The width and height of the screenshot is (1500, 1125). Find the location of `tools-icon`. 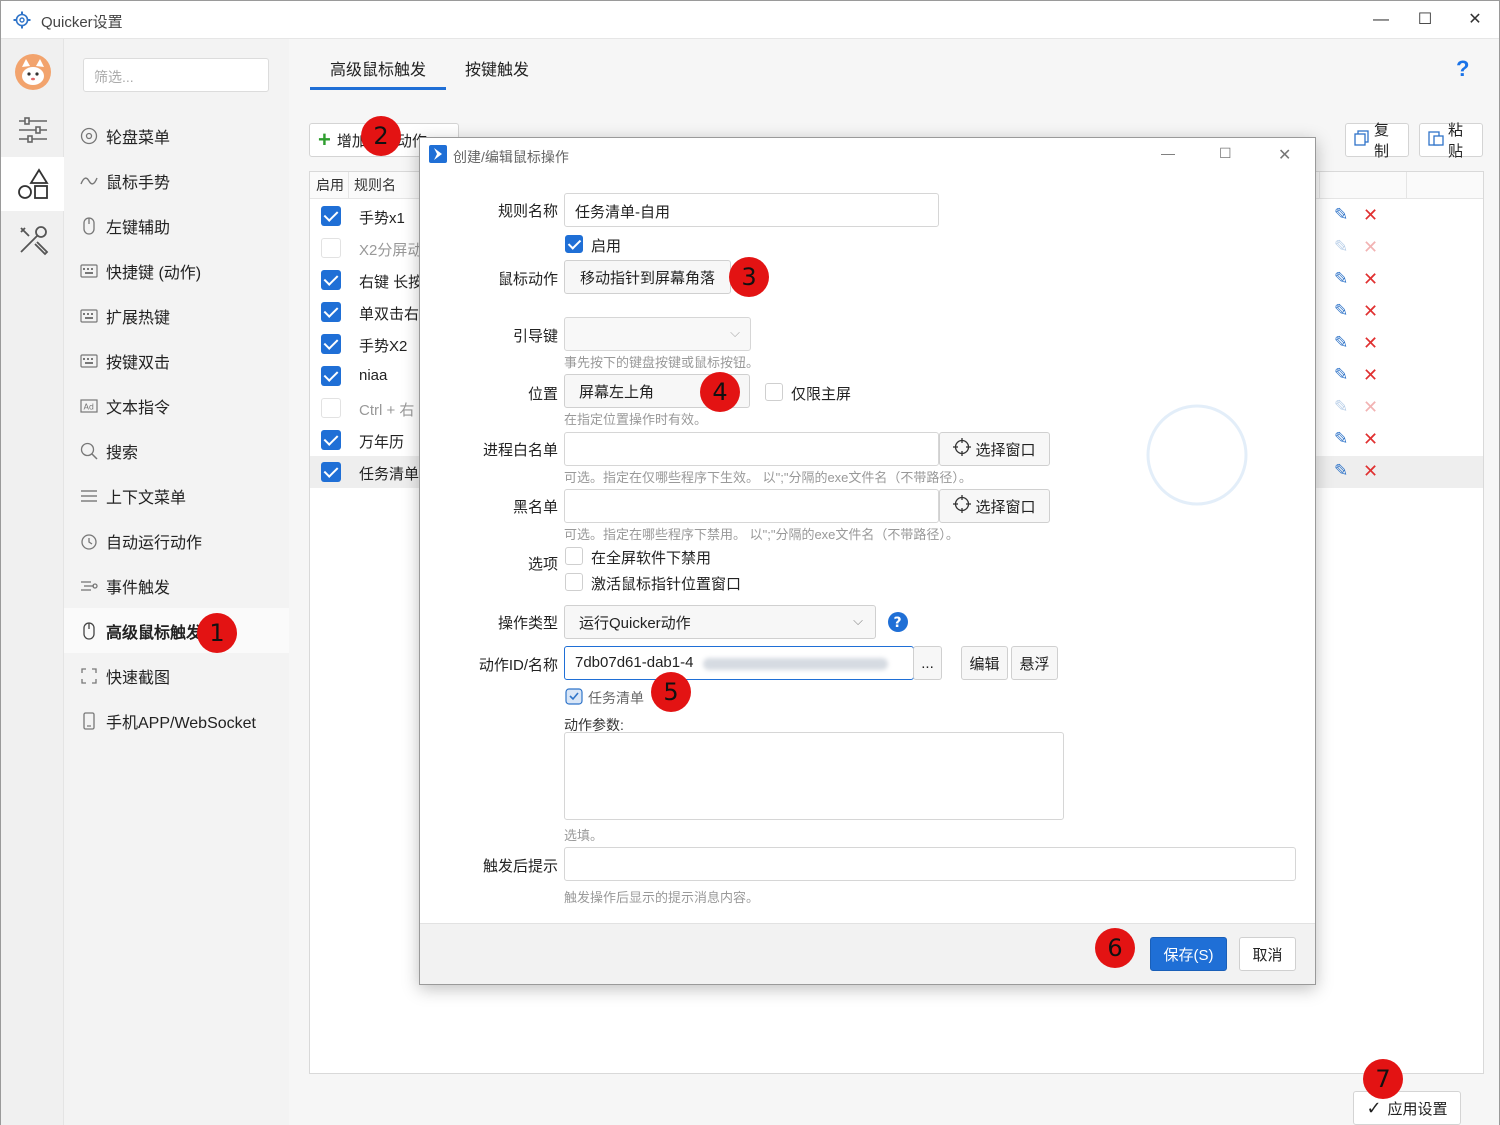

tools-icon is located at coordinates (32, 240).